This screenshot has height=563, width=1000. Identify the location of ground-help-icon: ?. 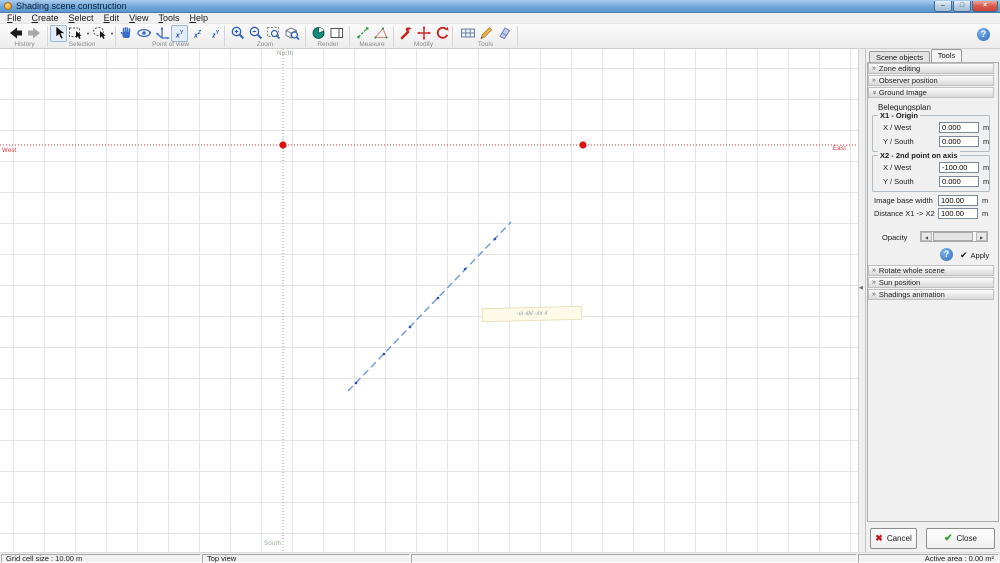
(946, 254).